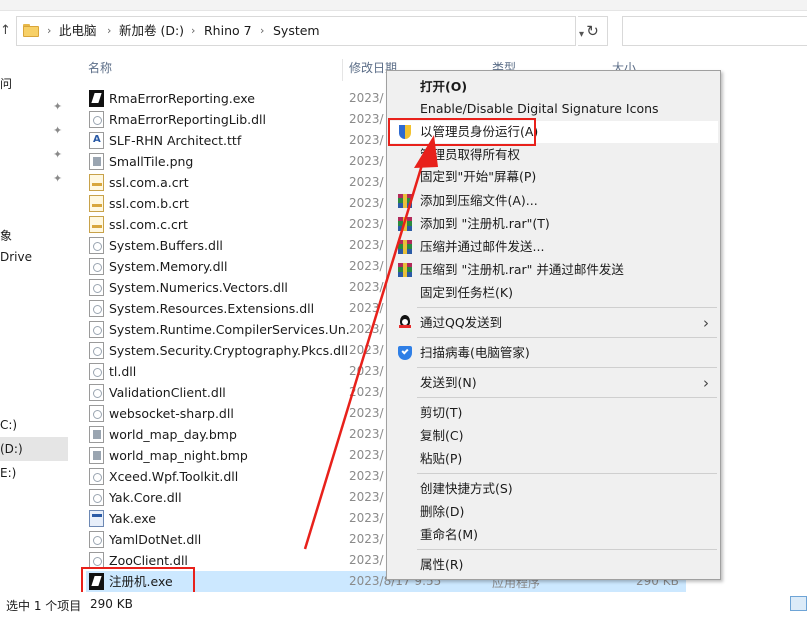 The image size is (807, 617). What do you see at coordinates (148, 560) in the screenshot?
I see `file-name: ZooClient.dll` at bounding box center [148, 560].